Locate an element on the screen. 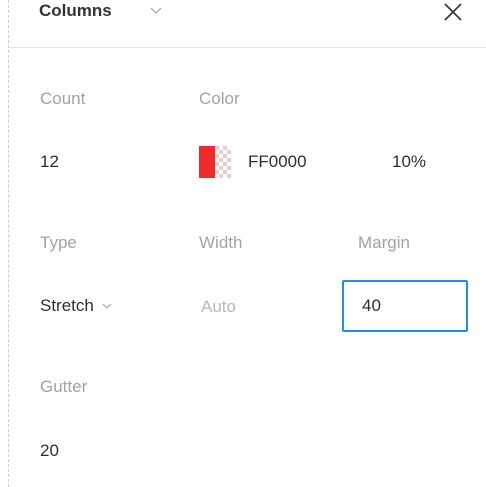 The image size is (486, 487). type-value: Stretch is located at coordinates (67, 305).